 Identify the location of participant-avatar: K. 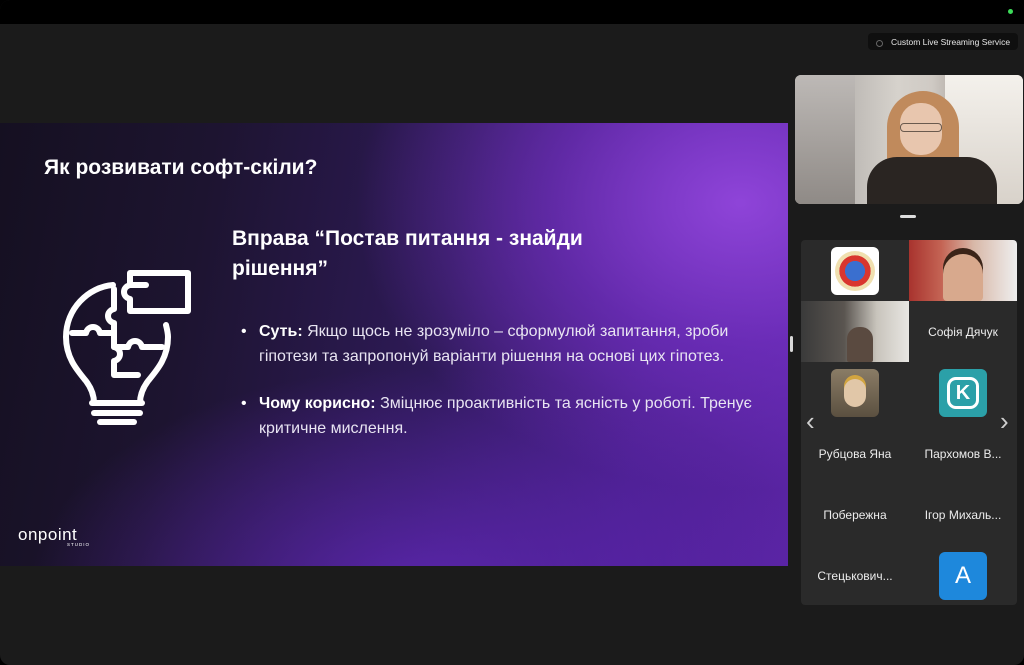
(963, 392).